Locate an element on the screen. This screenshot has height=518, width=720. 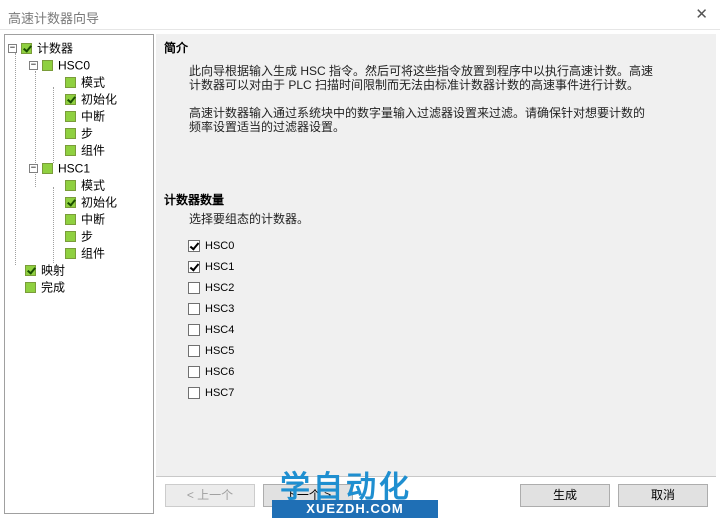
tree-item-hsc1-init: 初始化 is located at coordinates (91, 202).